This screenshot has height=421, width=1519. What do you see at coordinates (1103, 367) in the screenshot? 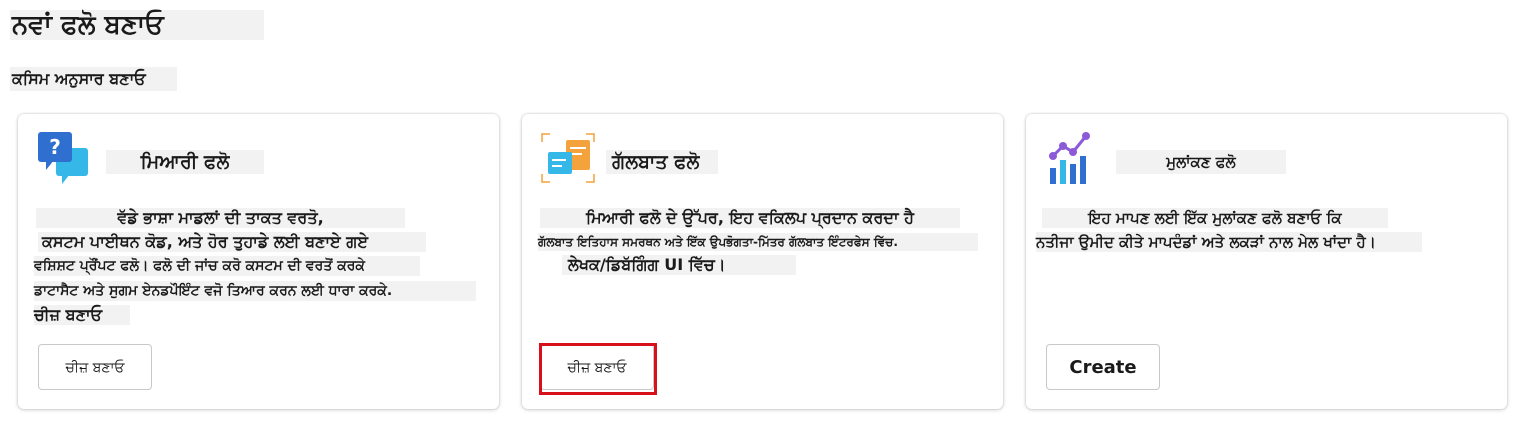
I see `evaluation-flow-create-button: Create` at bounding box center [1103, 367].